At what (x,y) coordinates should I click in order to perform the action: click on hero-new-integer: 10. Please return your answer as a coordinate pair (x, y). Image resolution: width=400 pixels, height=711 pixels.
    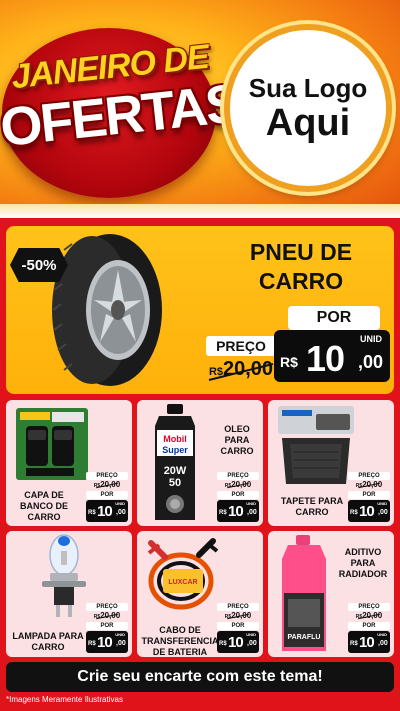
    Looking at the image, I should click on (325, 358).